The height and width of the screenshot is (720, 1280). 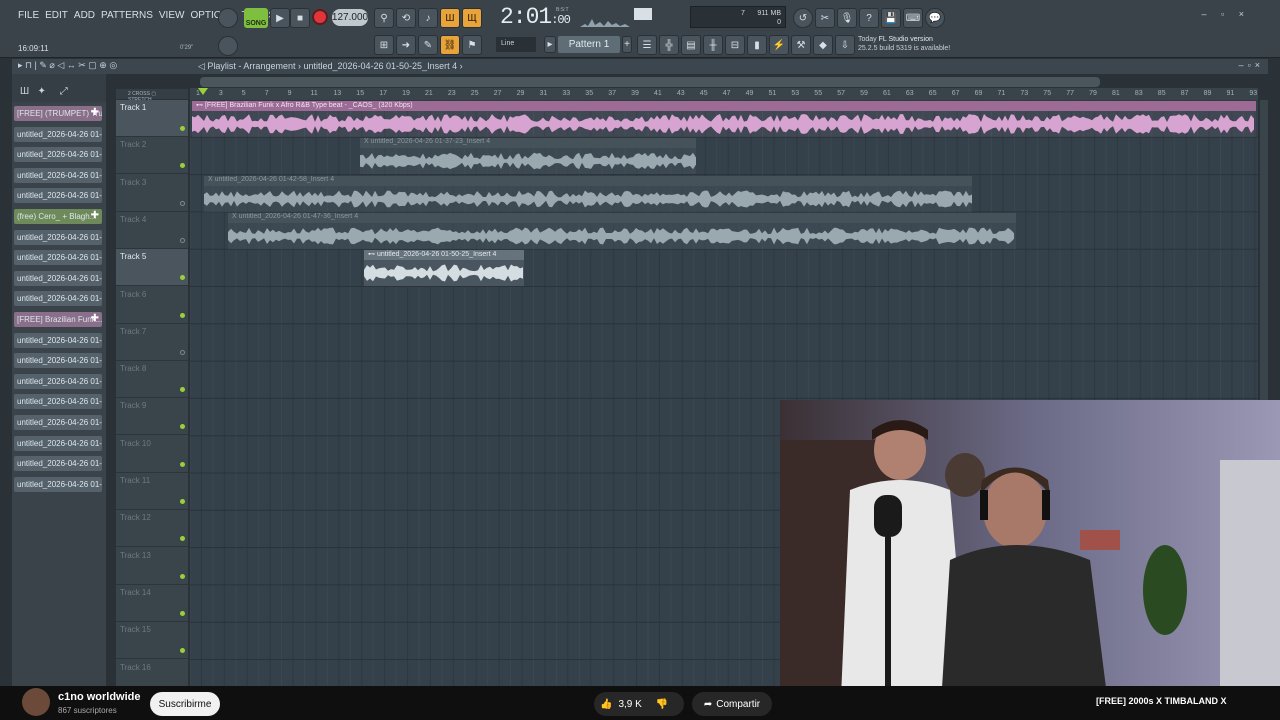 I want to click on menu-item-edit: EDIT, so click(x=56, y=15).